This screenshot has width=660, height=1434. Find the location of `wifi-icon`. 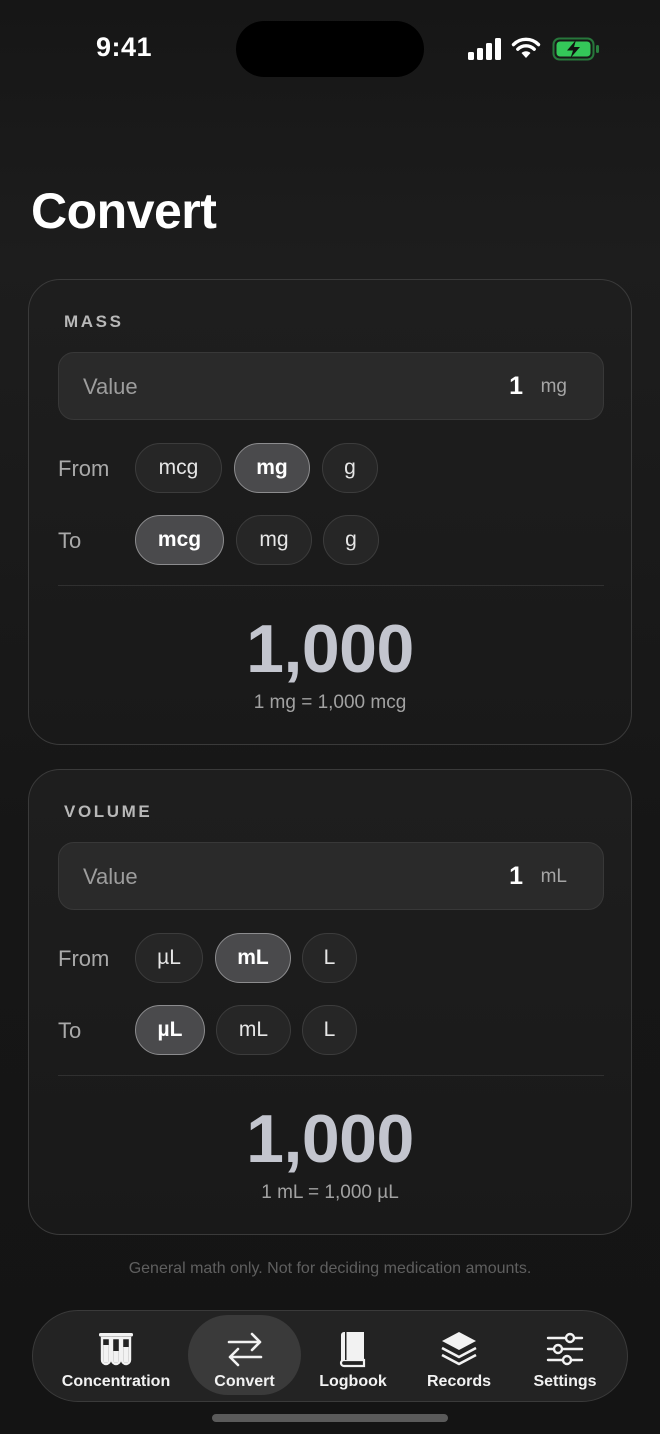

wifi-icon is located at coordinates (526, 47).